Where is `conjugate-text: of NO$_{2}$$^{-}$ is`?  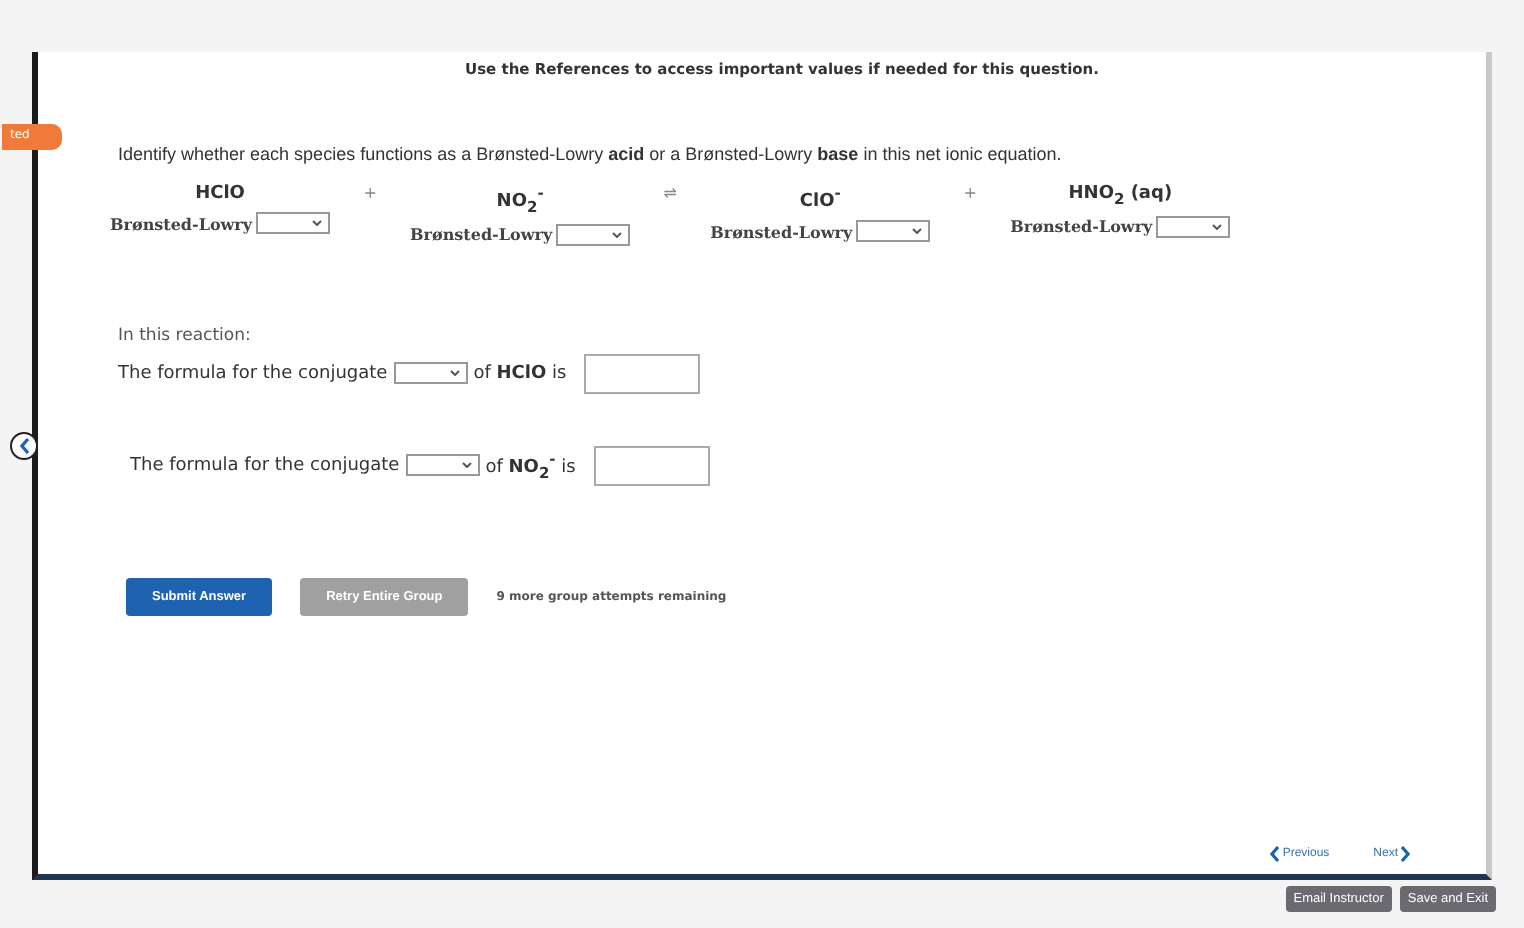 conjugate-text: of NO$_{2}$$^{-}$ is is located at coordinates (530, 465).